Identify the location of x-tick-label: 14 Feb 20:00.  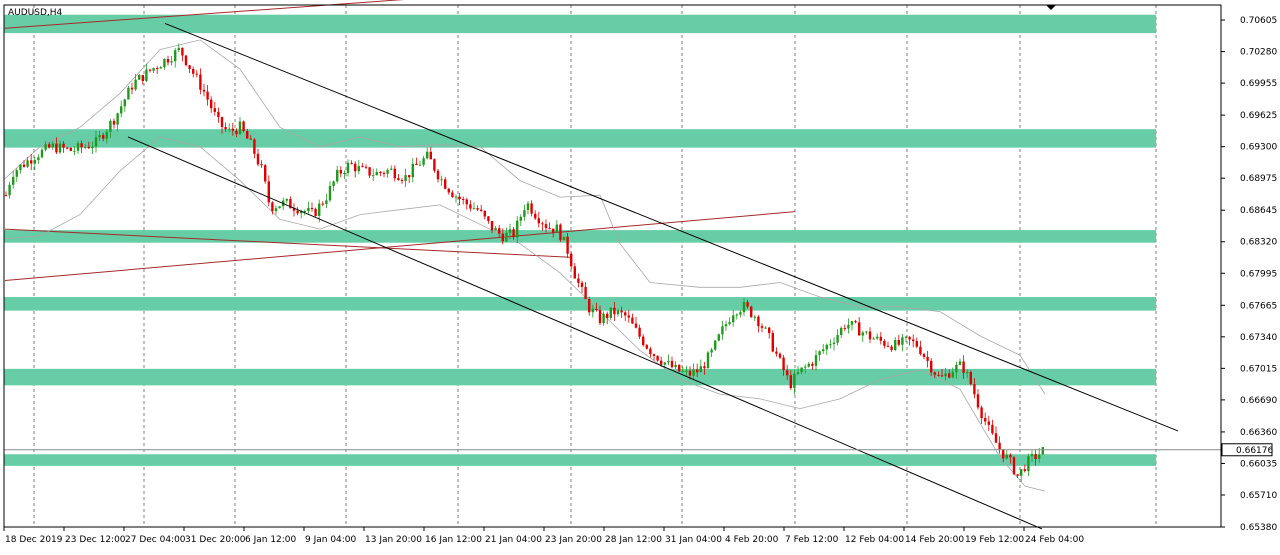
(934, 540).